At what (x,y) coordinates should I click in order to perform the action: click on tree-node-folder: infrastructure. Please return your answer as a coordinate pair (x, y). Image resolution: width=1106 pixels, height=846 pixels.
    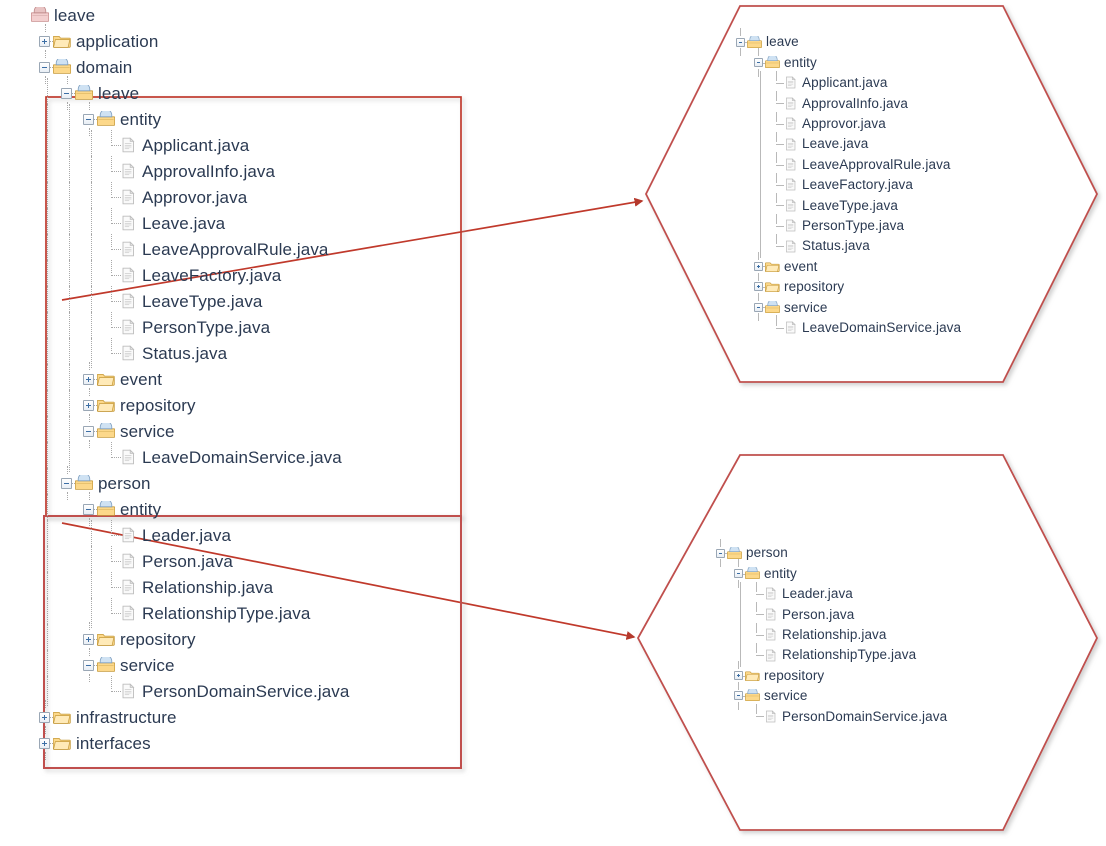
    Looking at the image, I should click on (181, 717).